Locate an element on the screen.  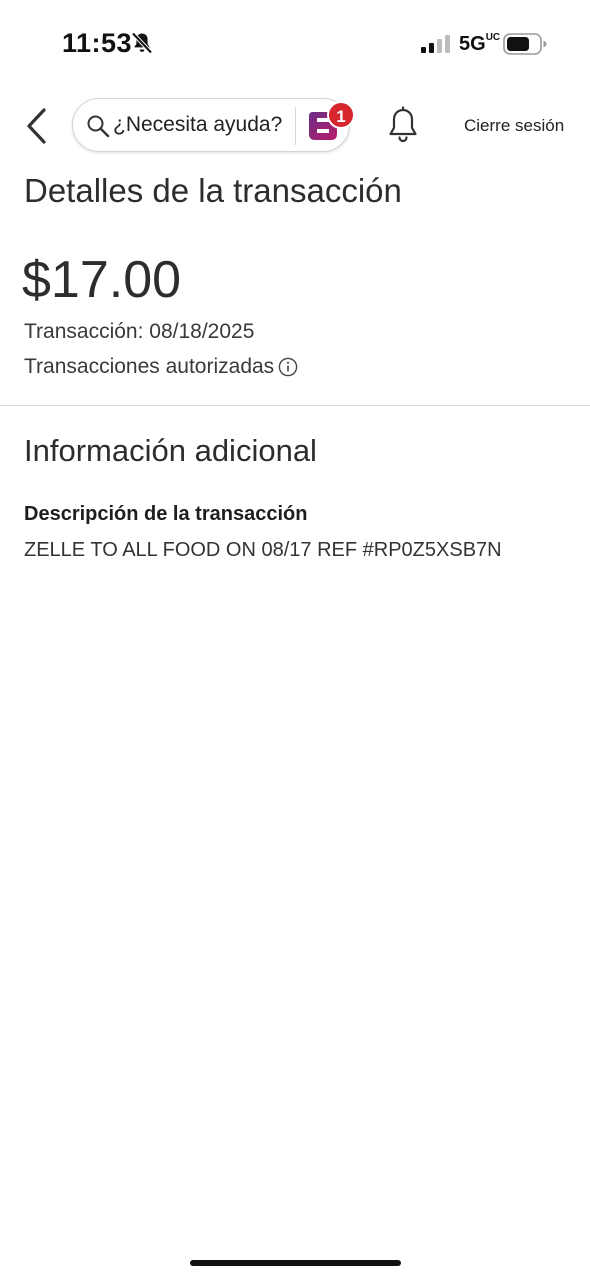
bell-slash-icon is located at coordinates (142, 43).